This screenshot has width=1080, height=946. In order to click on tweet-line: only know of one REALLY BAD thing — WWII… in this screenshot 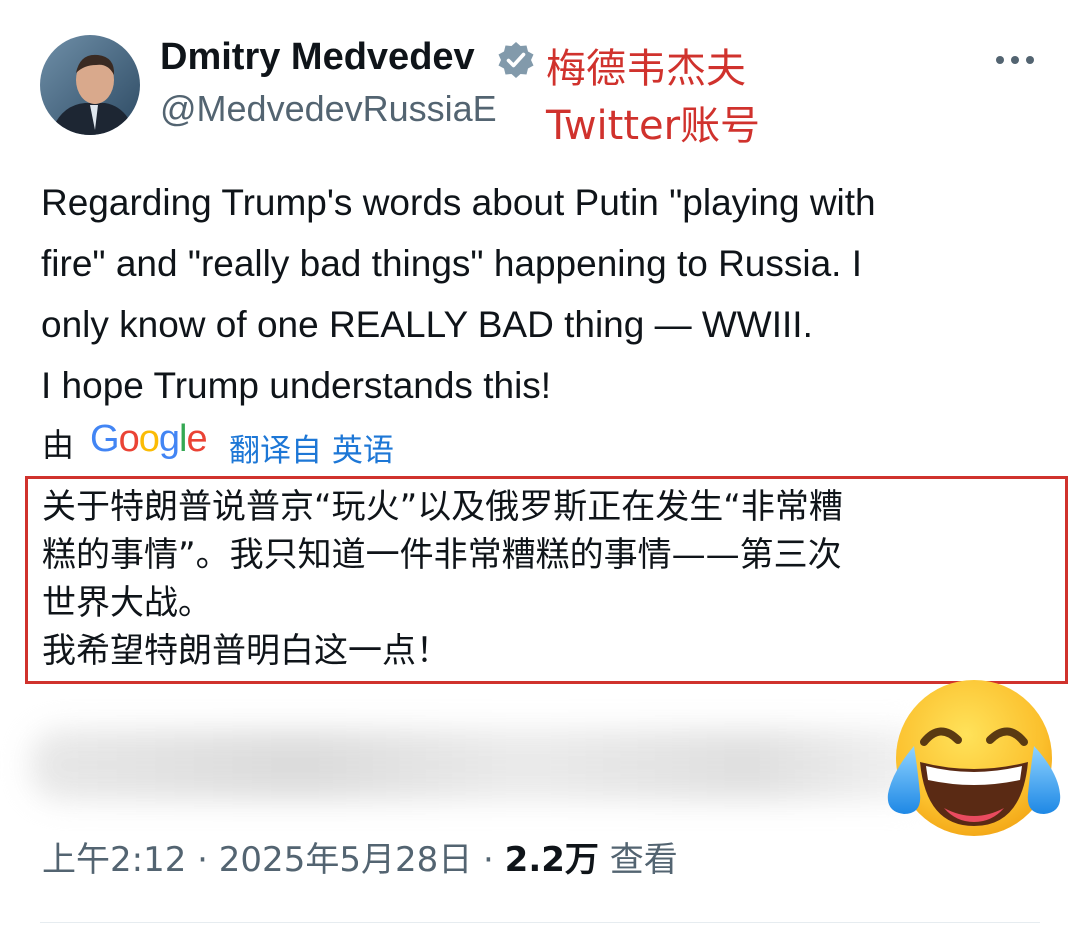, I will do `click(427, 324)`.